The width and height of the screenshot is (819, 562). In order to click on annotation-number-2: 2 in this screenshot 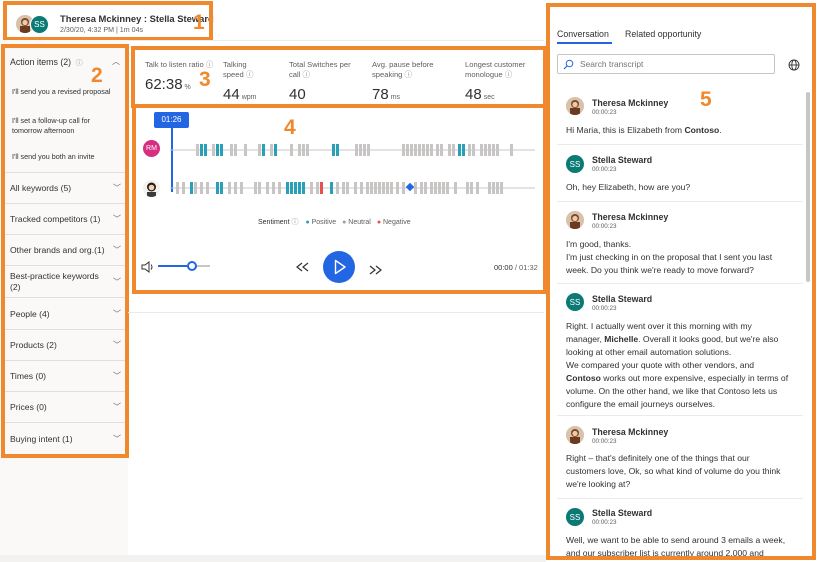, I will do `click(97, 75)`.